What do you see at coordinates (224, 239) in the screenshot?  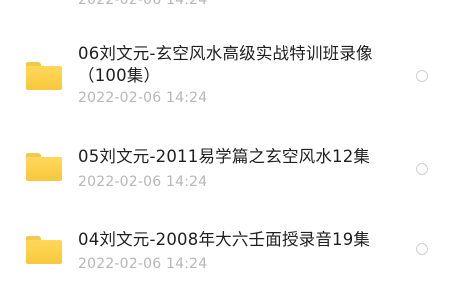 I see `folder-name: 04刘文元-2008年大六壬面授录音19集` at bounding box center [224, 239].